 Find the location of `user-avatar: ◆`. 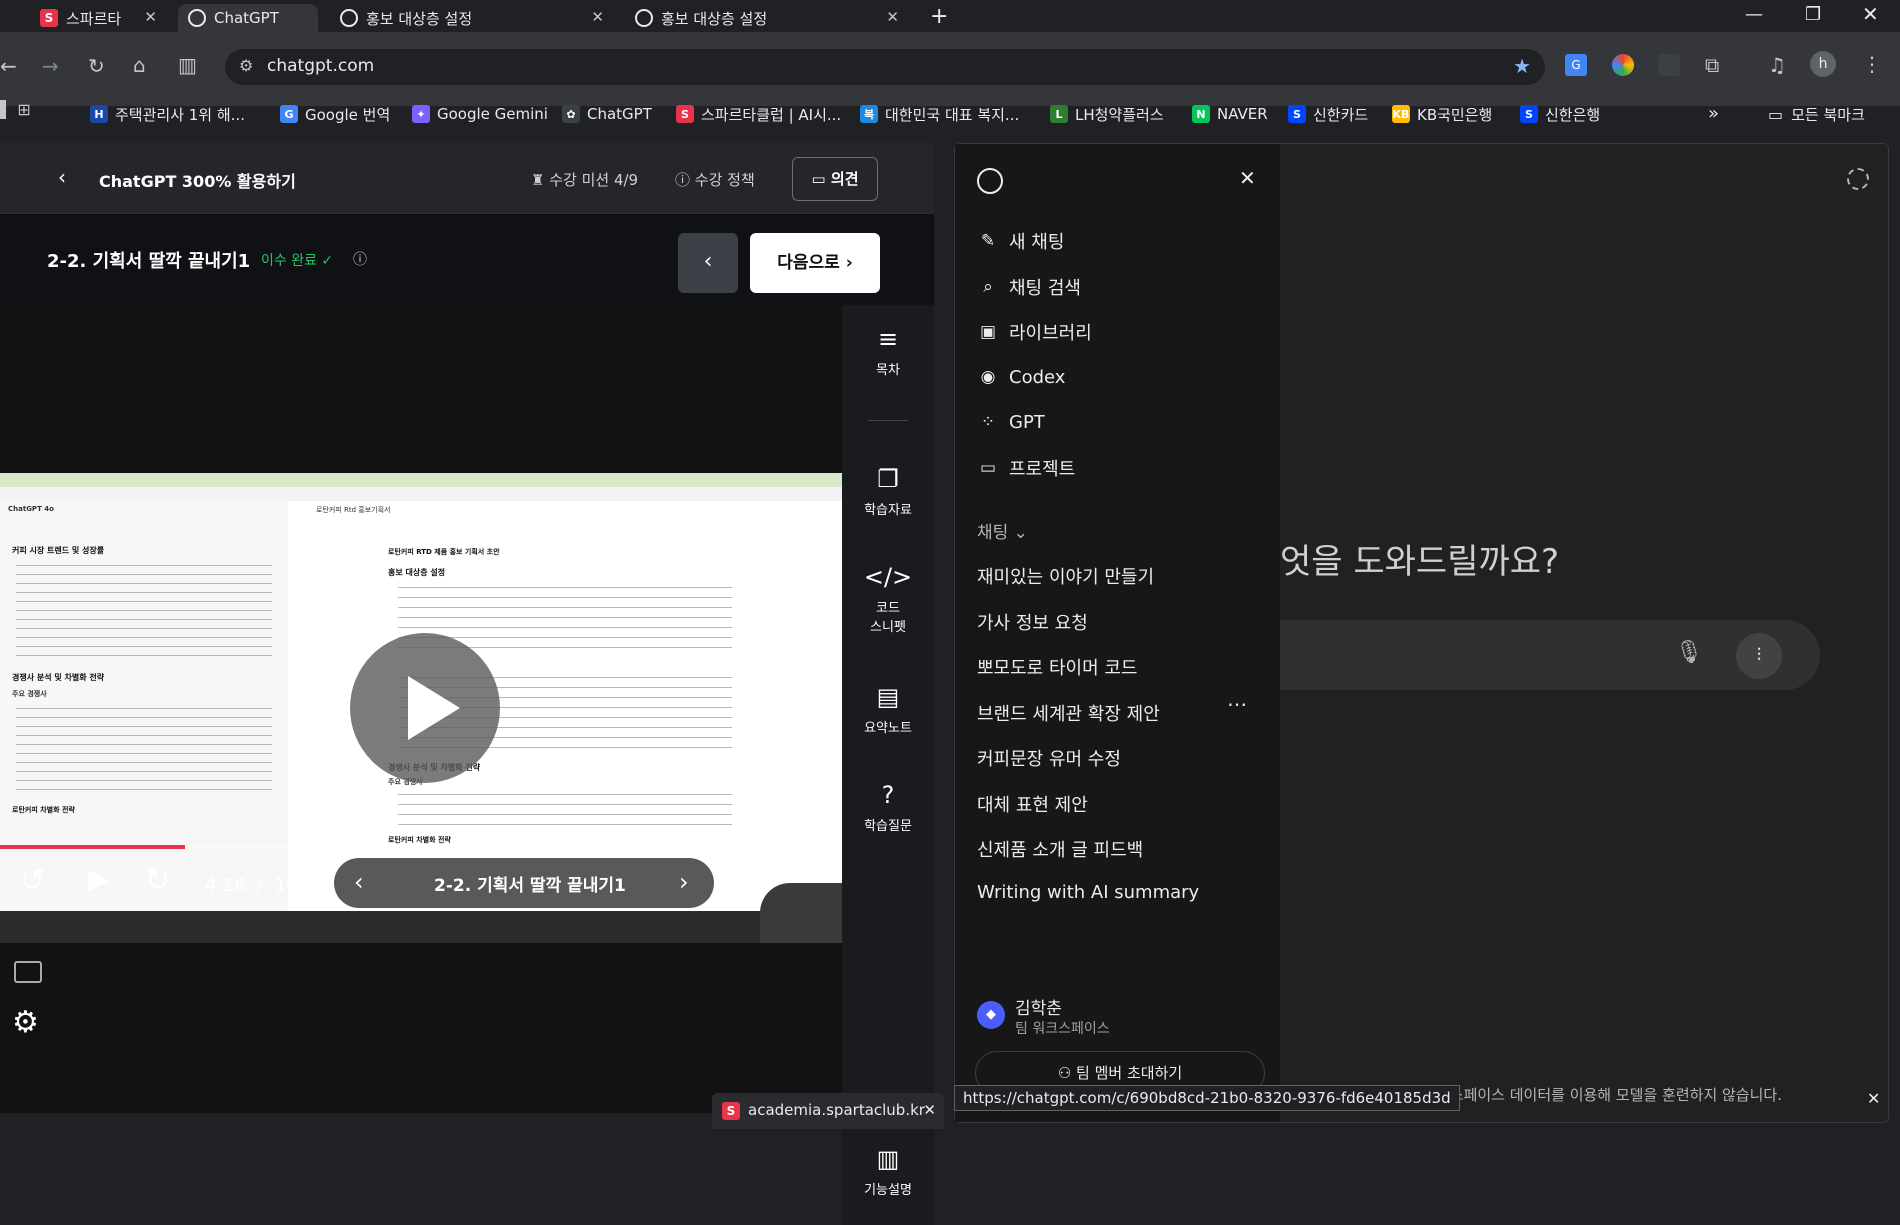

user-avatar: ◆ is located at coordinates (991, 1015).